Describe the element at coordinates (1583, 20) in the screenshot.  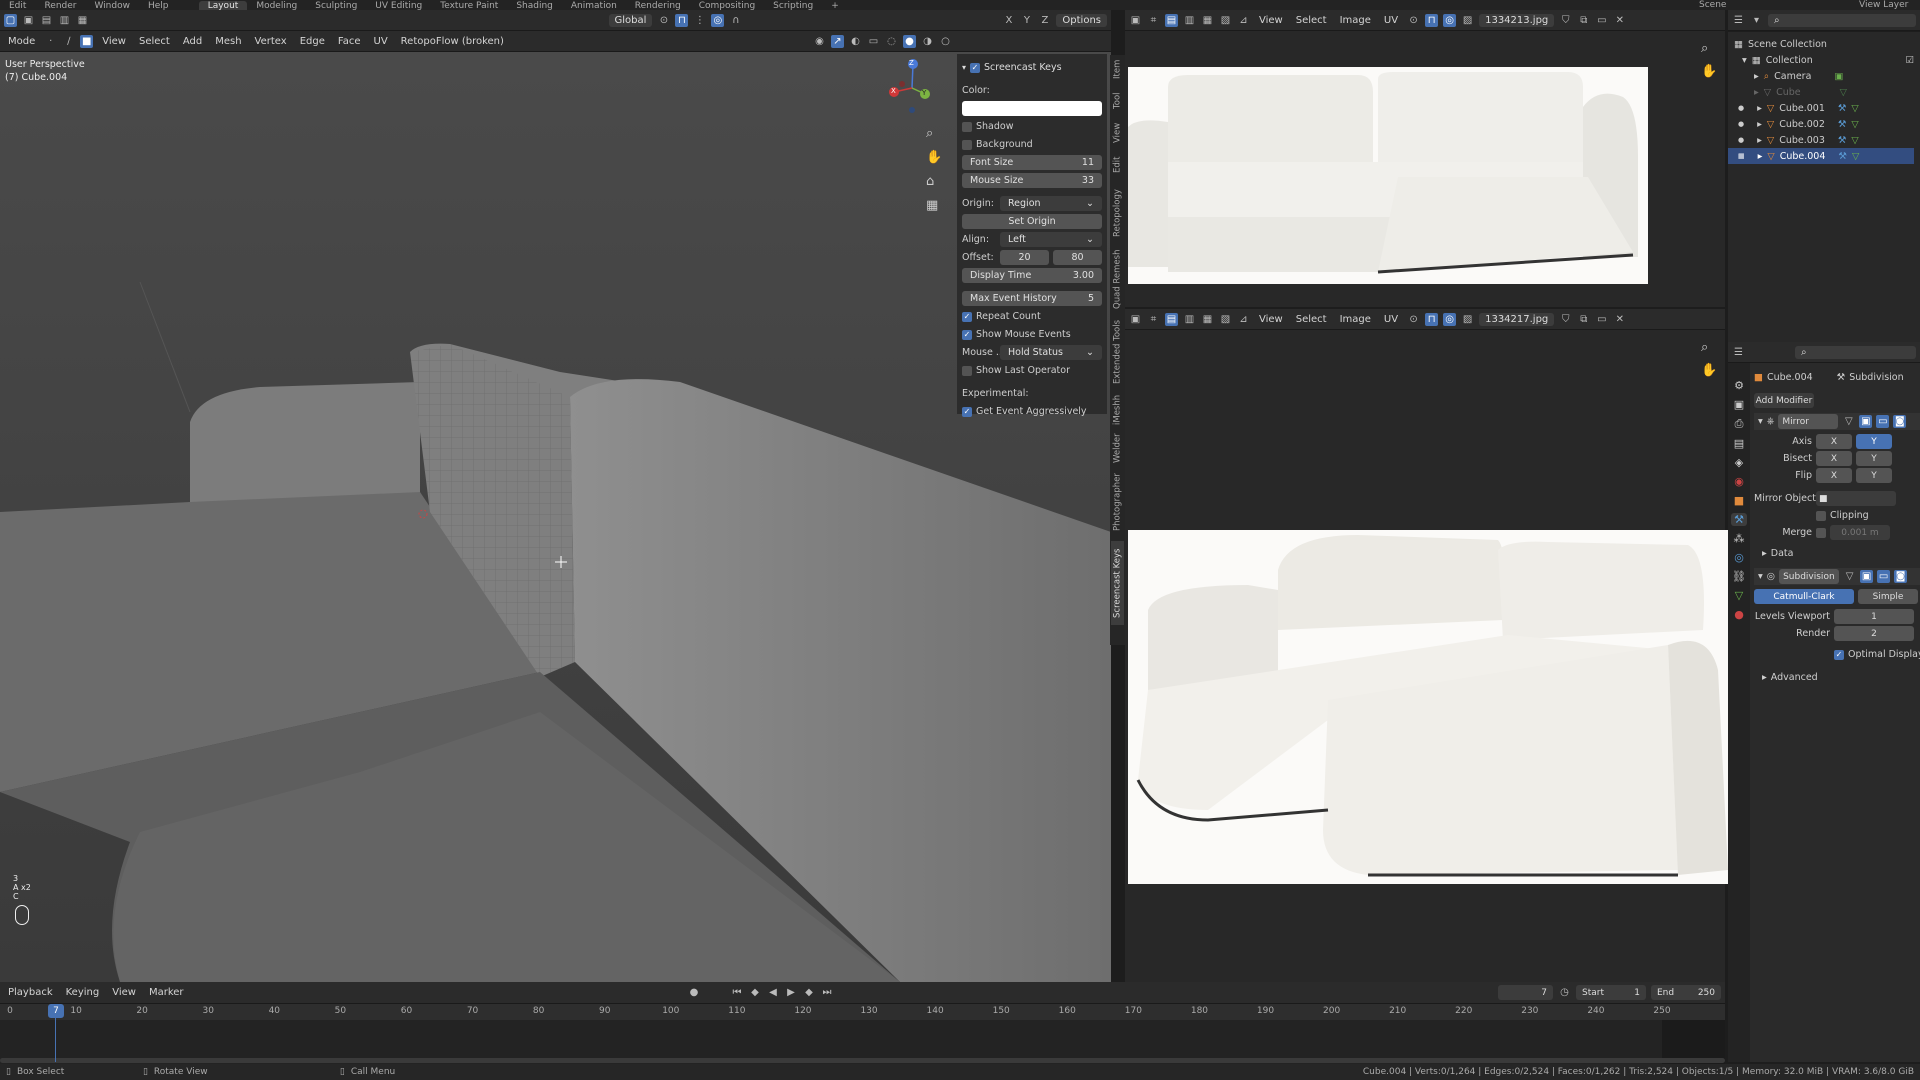
I see `new-image-icon: ⧉` at that location.